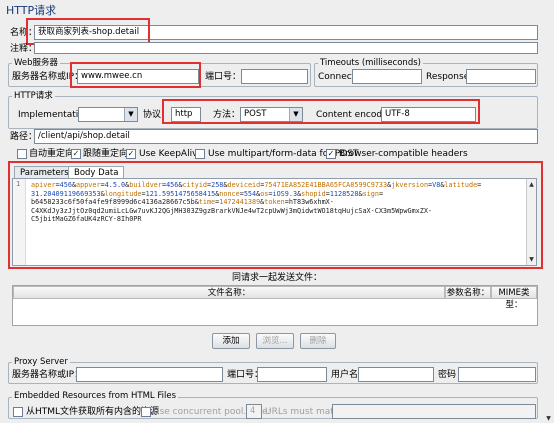  Describe the element at coordinates (171, 154) in the screenshot. I see `keepalive-label: Use KeepAlive` at that location.